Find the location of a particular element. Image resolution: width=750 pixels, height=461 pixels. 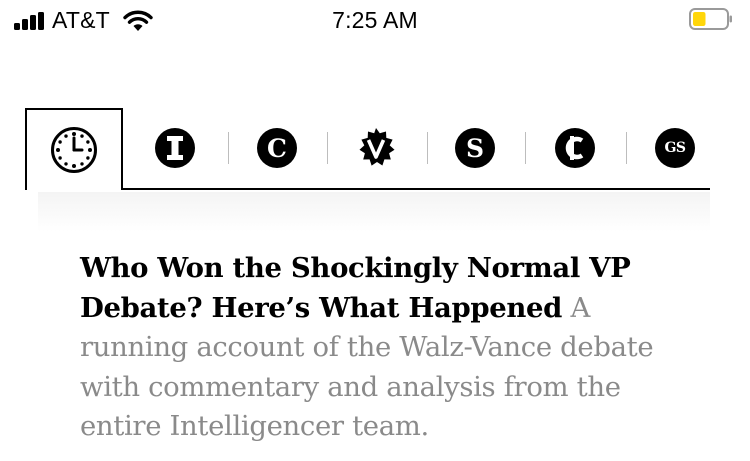

strategist-logo-icon: S is located at coordinates (475, 148).